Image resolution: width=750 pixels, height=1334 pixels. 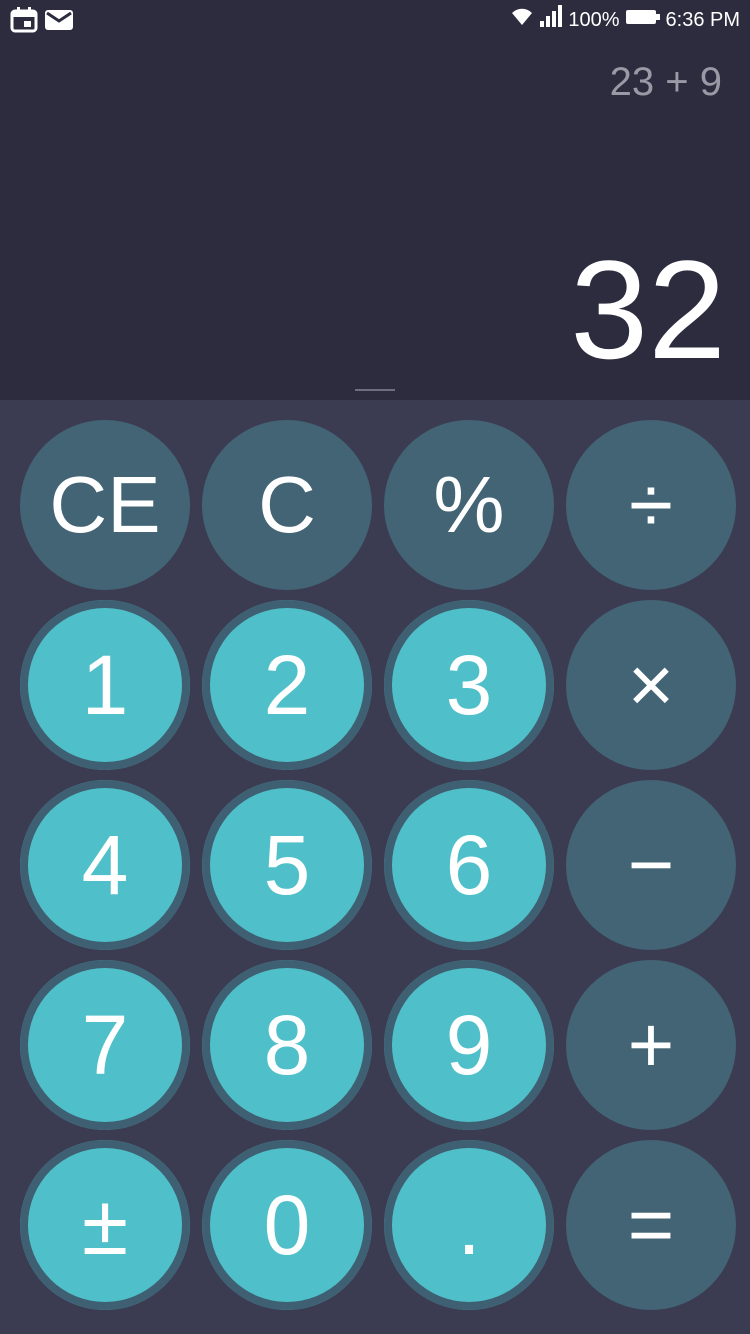 I want to click on digit-4-label: 4, so click(x=105, y=865).